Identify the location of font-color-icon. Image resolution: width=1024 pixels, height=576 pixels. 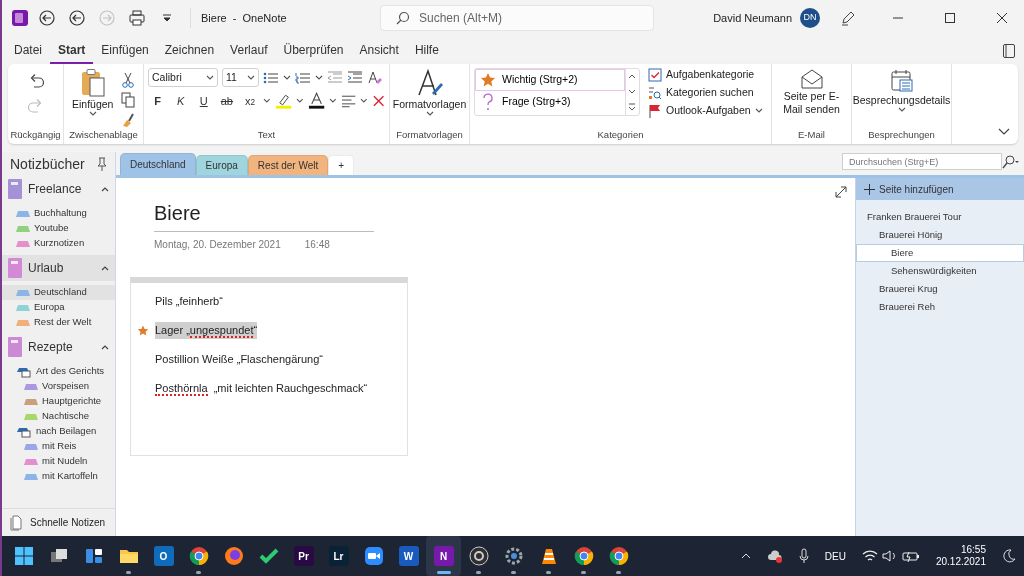
(316, 101).